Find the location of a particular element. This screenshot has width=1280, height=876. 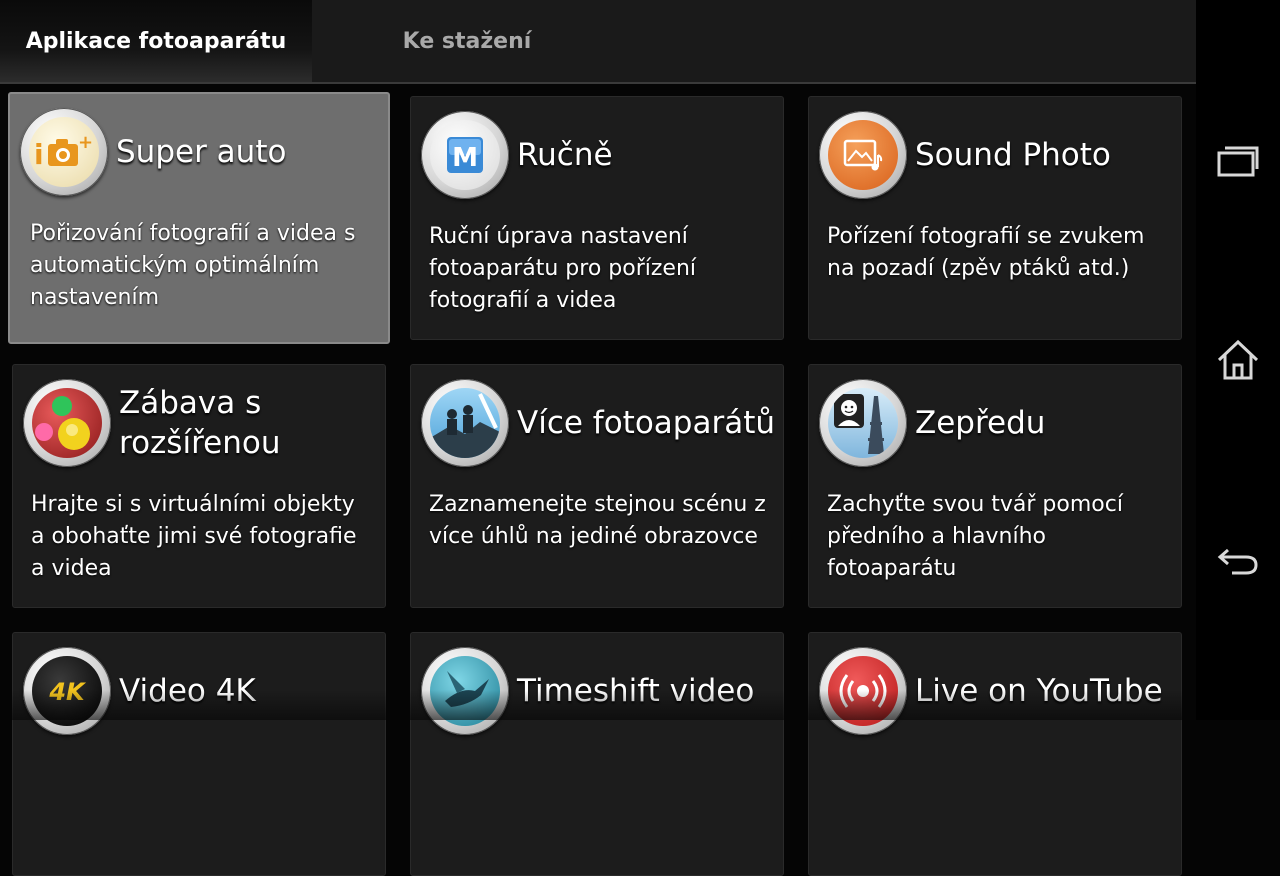

home-button is located at coordinates (1238, 360).